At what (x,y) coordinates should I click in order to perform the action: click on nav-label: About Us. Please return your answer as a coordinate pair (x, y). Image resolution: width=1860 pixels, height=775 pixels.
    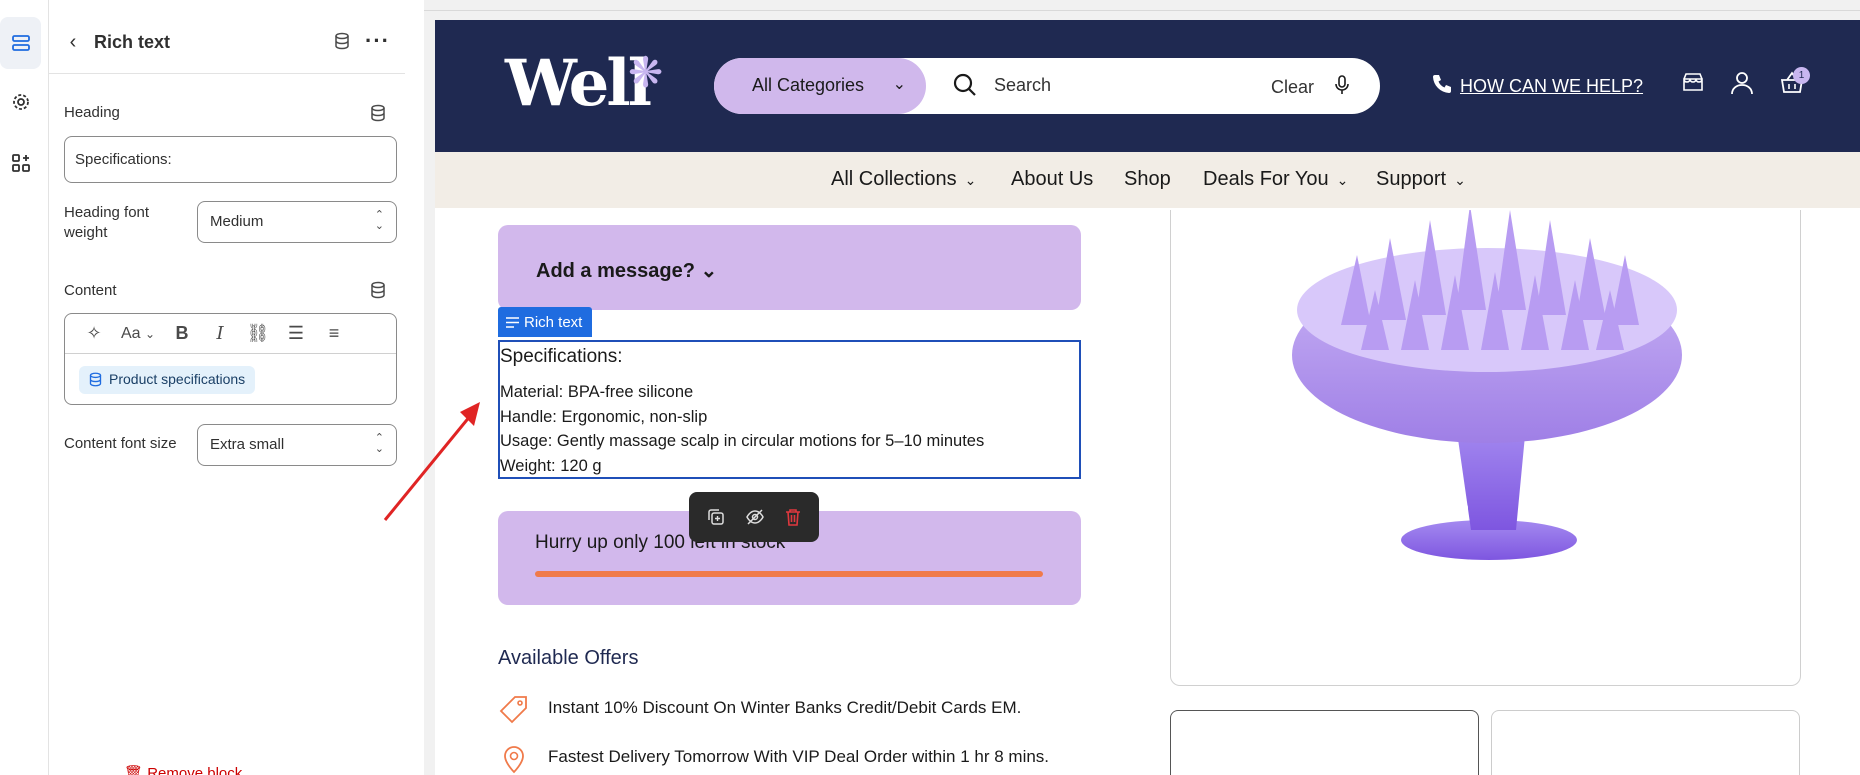
    Looking at the image, I should click on (1052, 179).